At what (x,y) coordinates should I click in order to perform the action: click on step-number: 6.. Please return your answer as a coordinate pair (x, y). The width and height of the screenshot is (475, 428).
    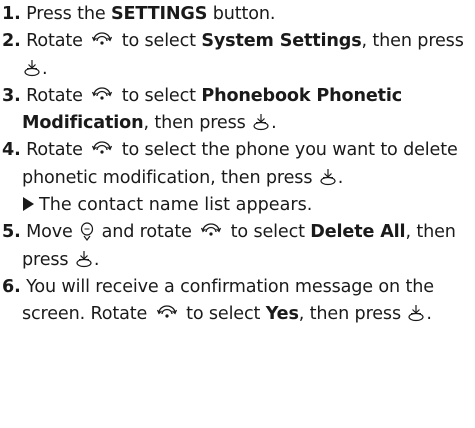
    Looking at the image, I should click on (11, 286).